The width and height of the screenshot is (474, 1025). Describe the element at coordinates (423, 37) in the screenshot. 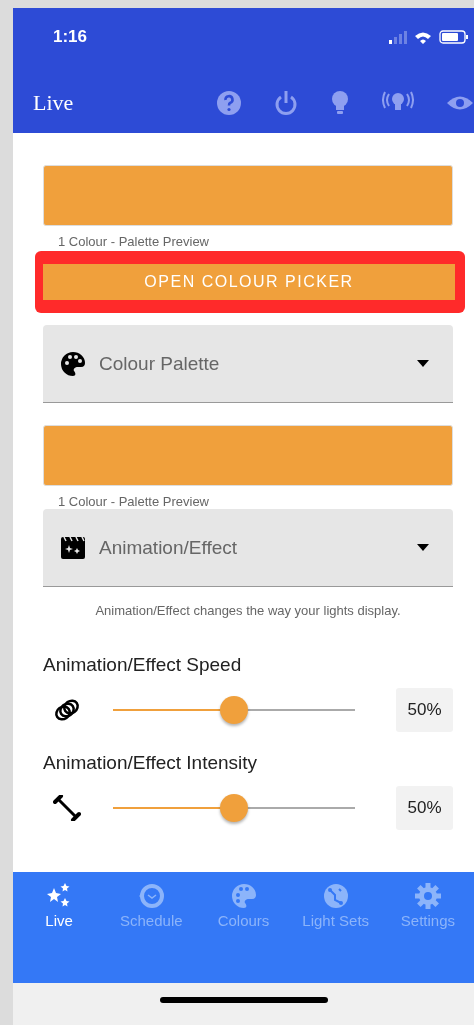

I see `wifi-icon` at that location.